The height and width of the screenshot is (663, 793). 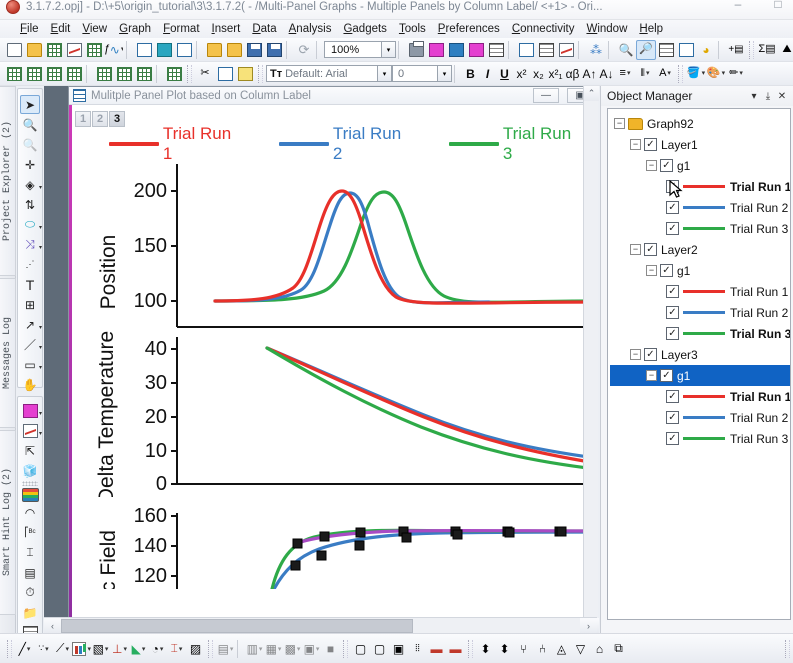 I want to click on notes-icon, so click(x=164, y=50).